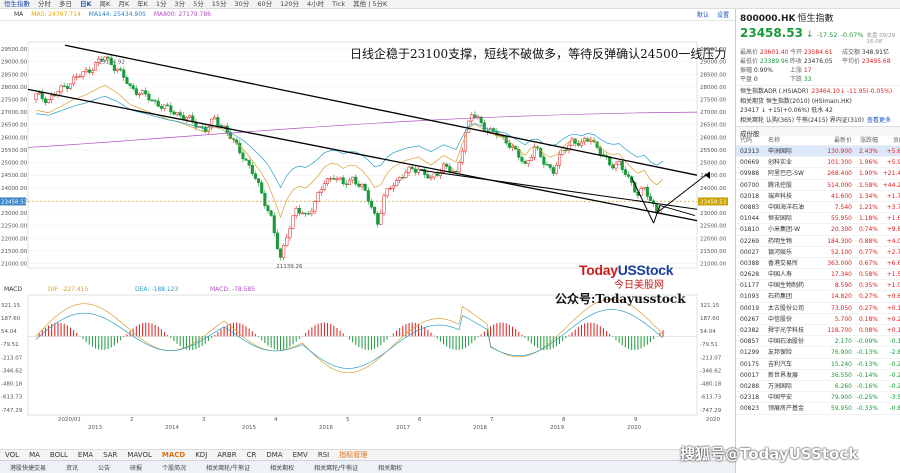  What do you see at coordinates (750, 330) in the screenshot?
I see `table-cell: 02382` at bounding box center [750, 330].